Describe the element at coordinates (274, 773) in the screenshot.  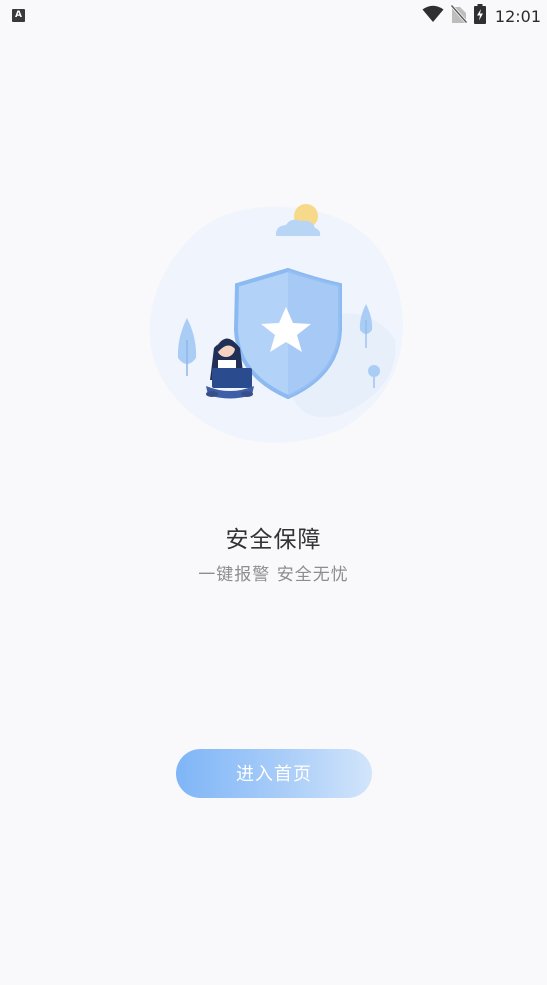
I see `enter-home-button: 进入首页` at that location.